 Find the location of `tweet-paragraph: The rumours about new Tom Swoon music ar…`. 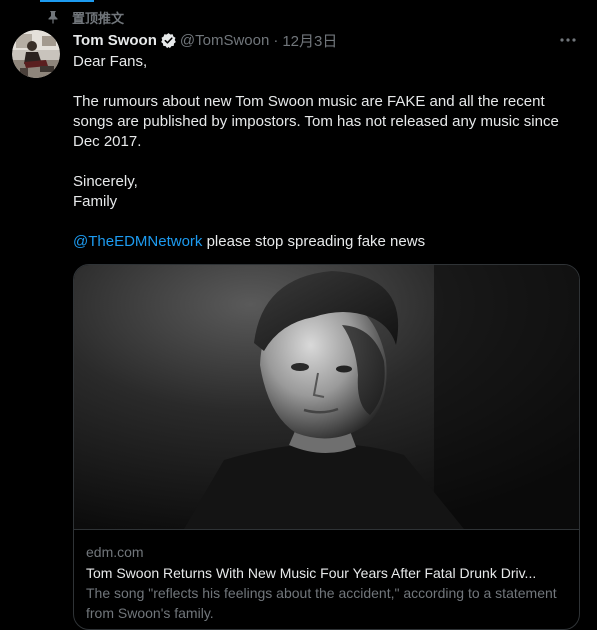

tweet-paragraph: The rumours about new Tom Swoon music ar… is located at coordinates (316, 121).